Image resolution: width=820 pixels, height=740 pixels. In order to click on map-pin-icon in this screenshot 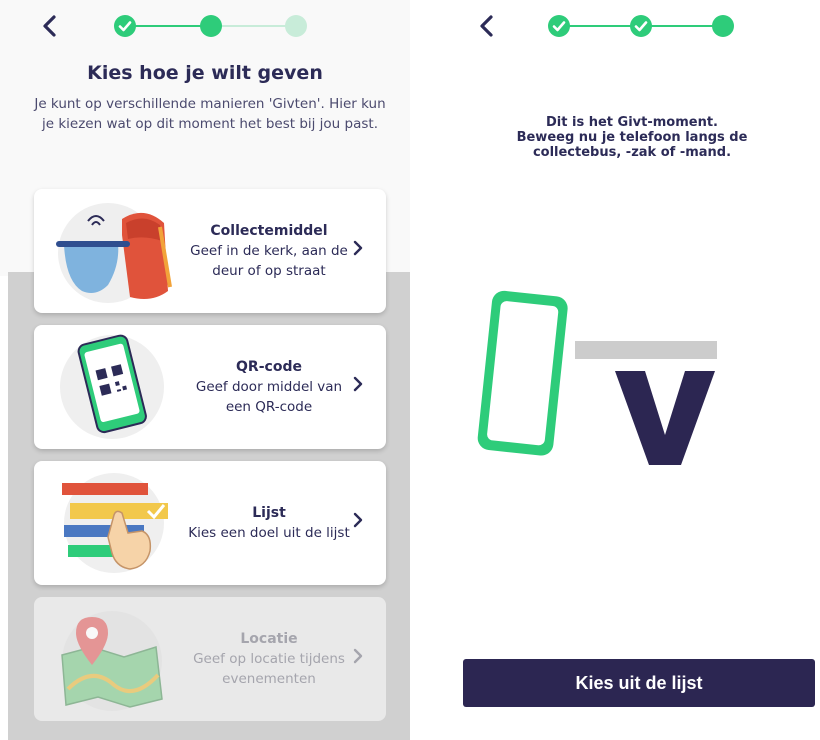, I will do `click(112, 659)`.